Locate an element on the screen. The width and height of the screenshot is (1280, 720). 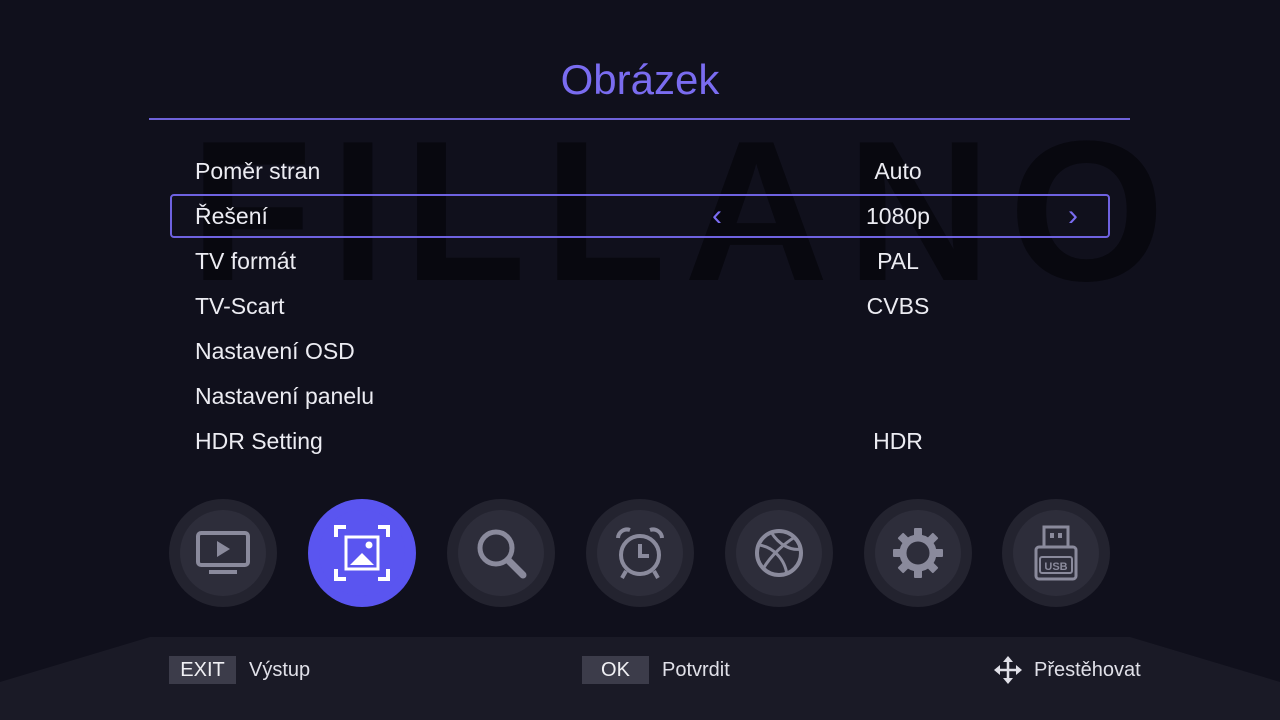
menu-row-value: 1080p is located at coordinates (898, 216).